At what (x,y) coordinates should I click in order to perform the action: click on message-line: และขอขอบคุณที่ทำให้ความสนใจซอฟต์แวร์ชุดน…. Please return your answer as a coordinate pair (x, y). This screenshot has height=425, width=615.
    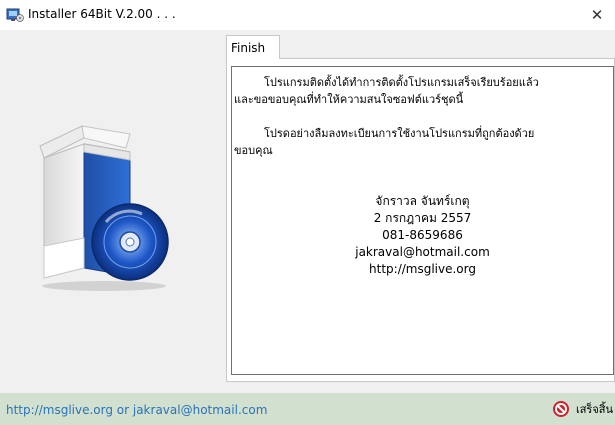
    Looking at the image, I should click on (349, 99).